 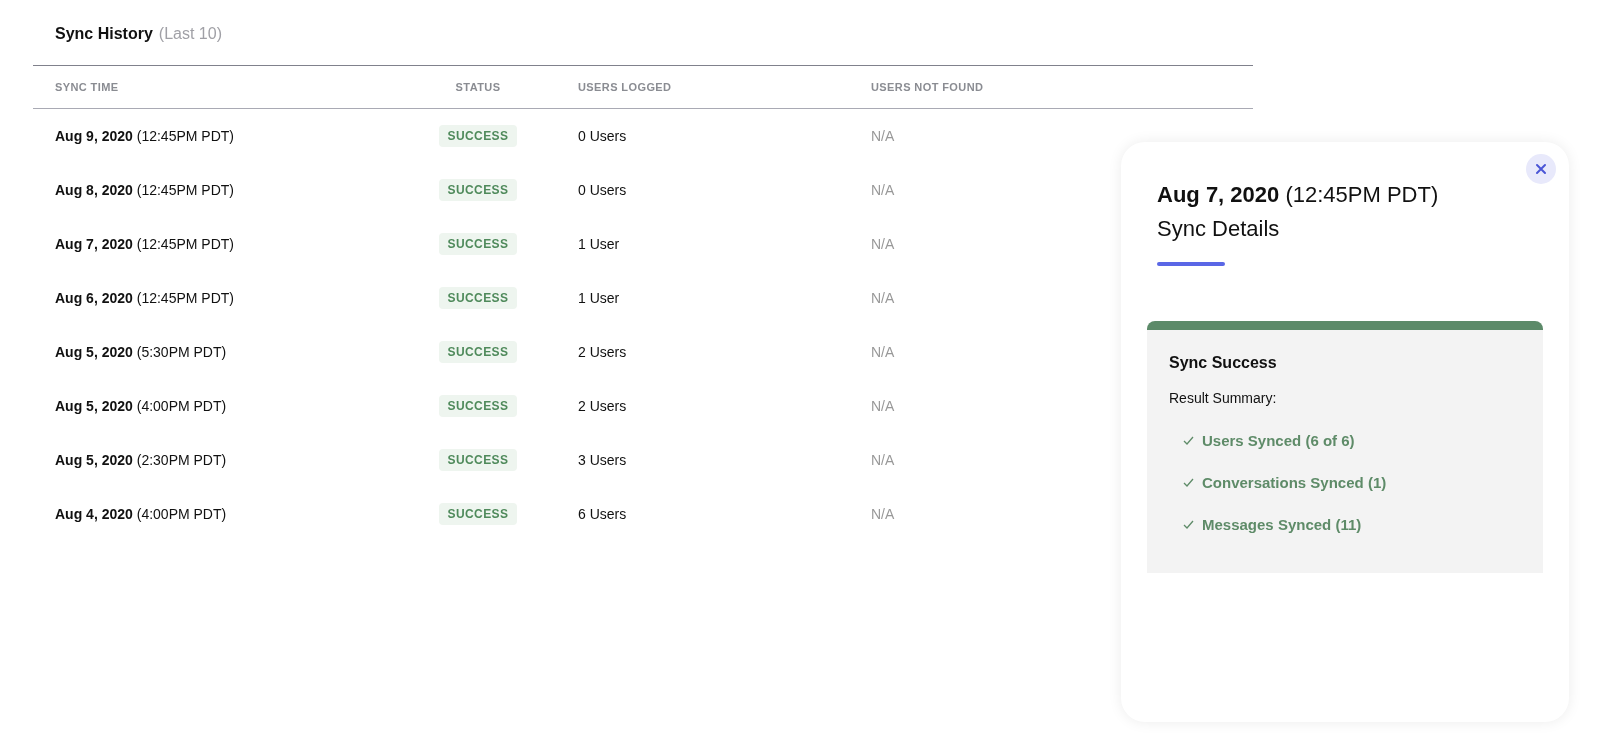 What do you see at coordinates (602, 460) in the screenshot?
I see `table-cell: 3 Users` at bounding box center [602, 460].